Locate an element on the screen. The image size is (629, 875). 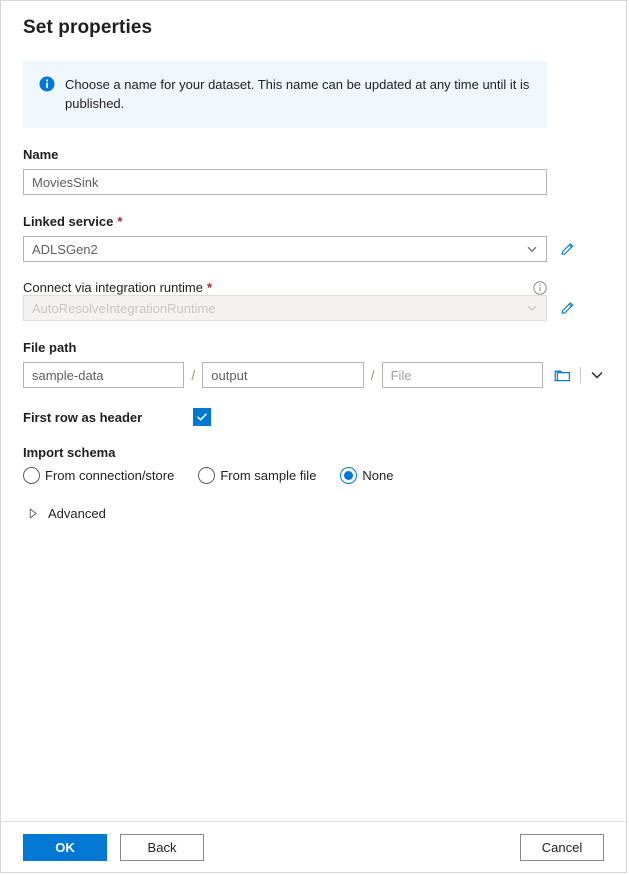
name-field-group: Name MoviesSink is located at coordinates (313, 170).